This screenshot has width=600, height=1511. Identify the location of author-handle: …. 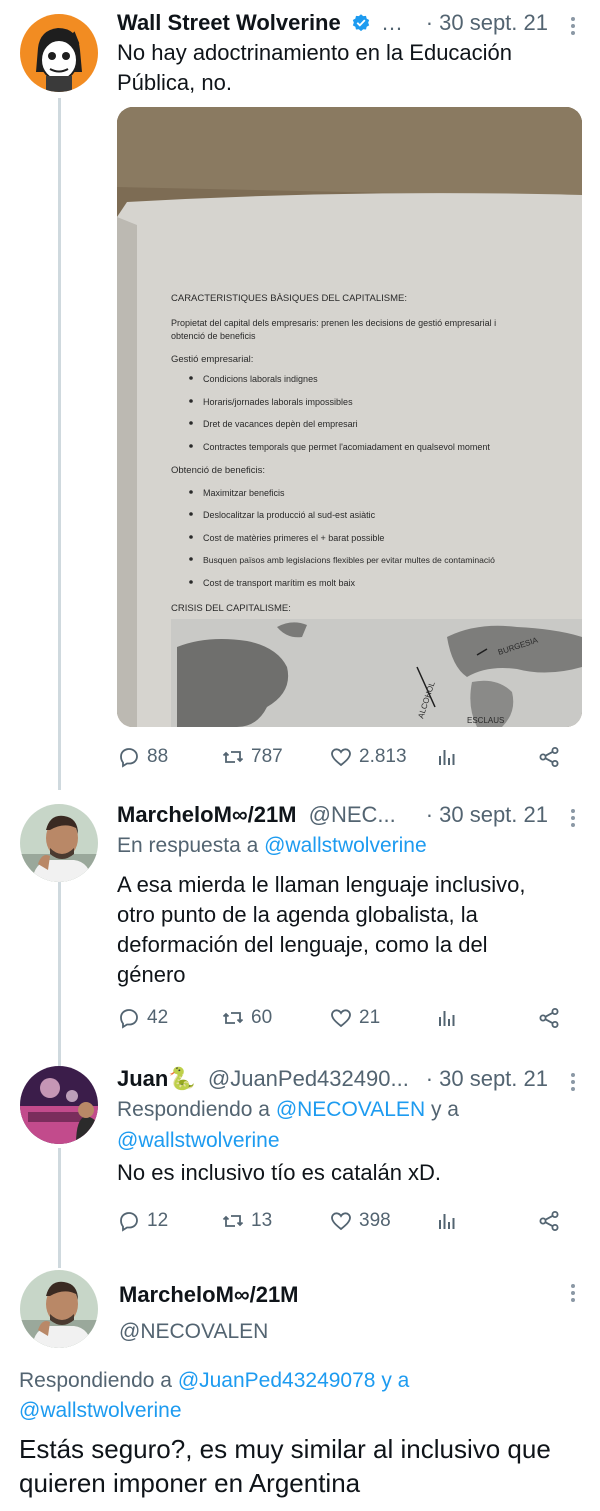
(392, 22).